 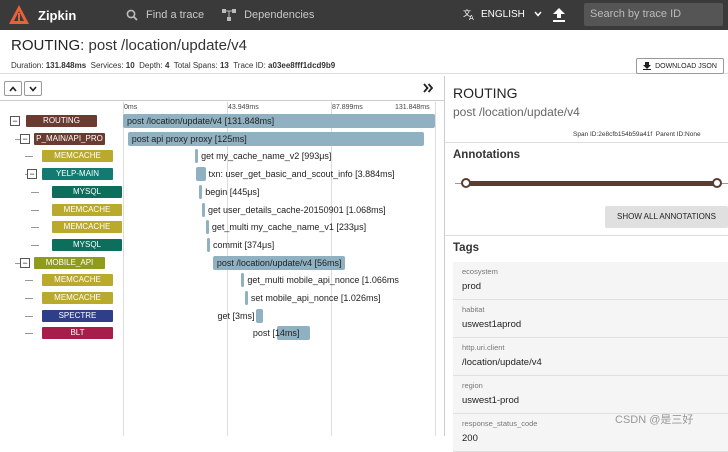 I want to click on annotation-marker-end, so click(x=717, y=183).